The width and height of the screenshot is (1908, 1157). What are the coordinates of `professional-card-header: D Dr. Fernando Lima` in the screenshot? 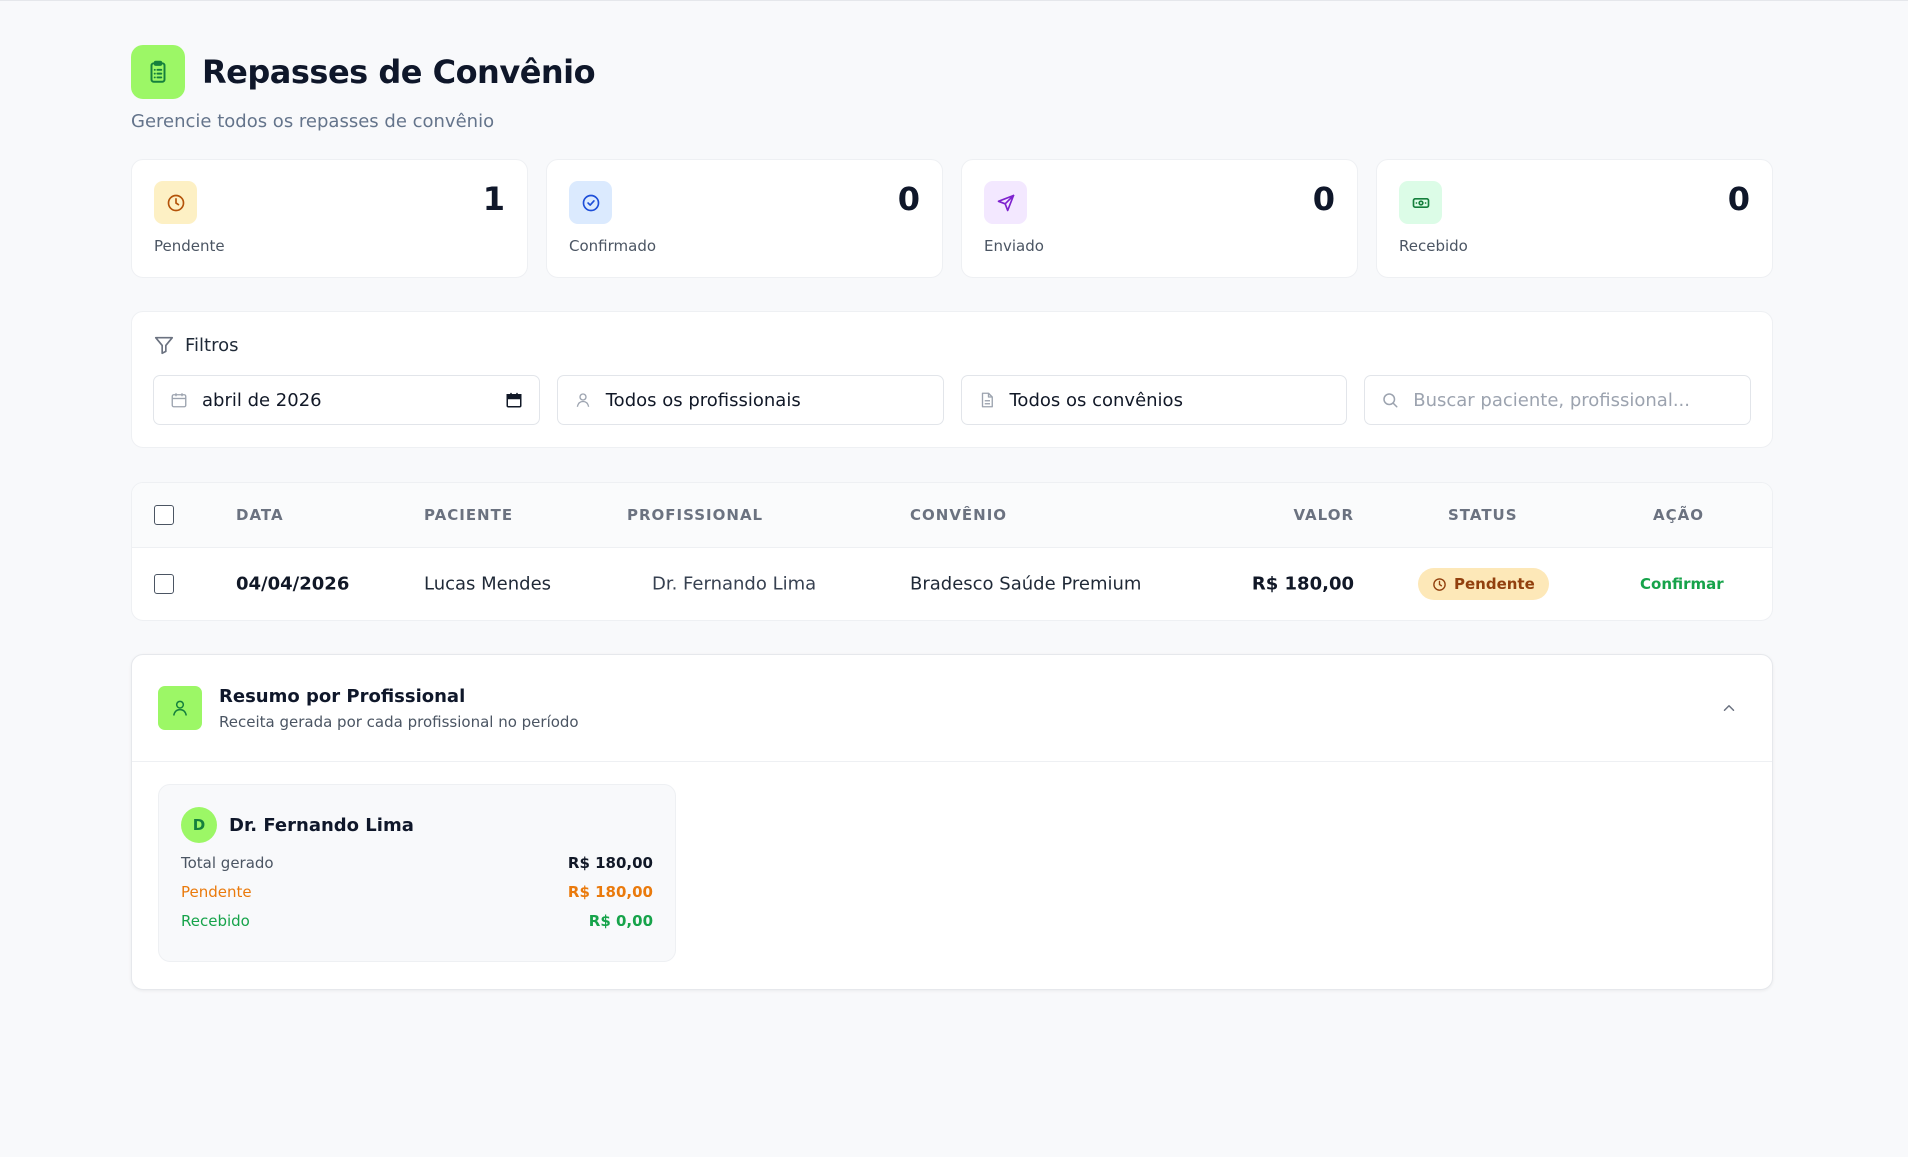 It's located at (417, 825).